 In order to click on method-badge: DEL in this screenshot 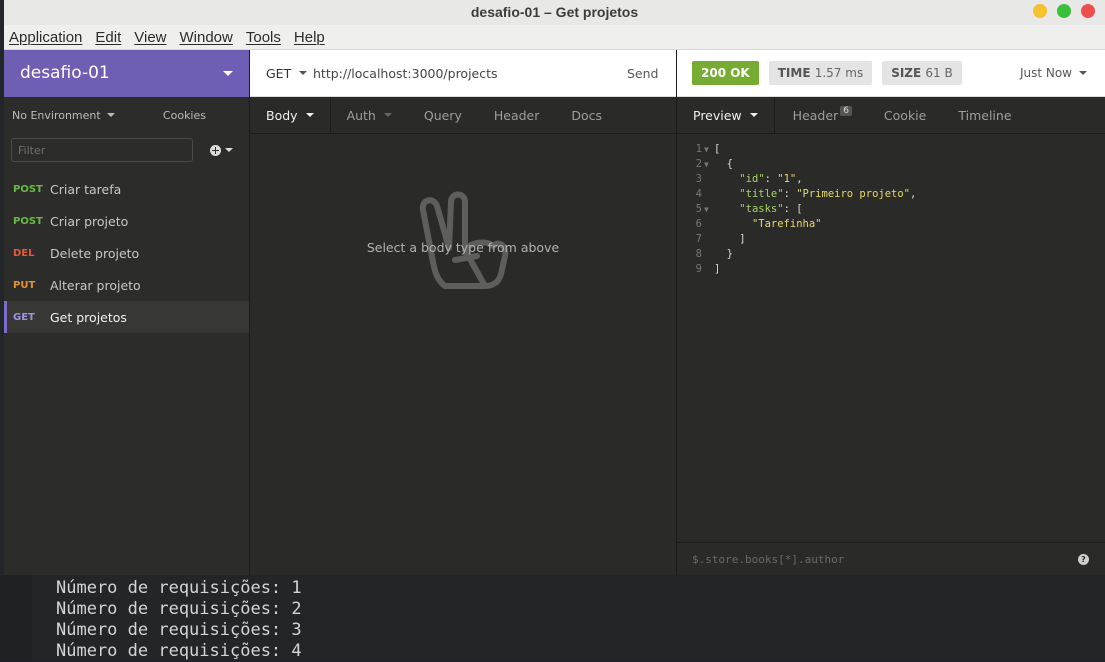, I will do `click(24, 253)`.